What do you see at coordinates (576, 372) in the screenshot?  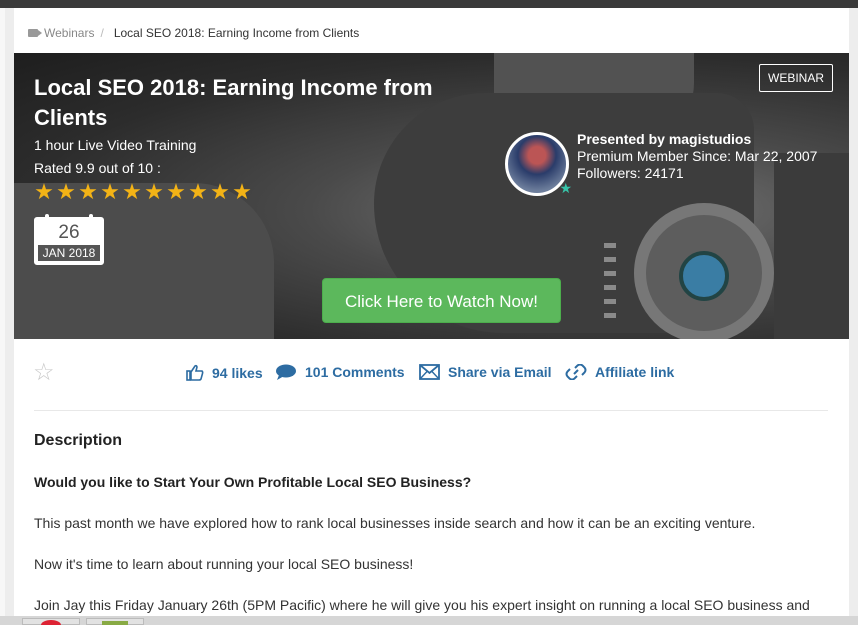 I see `link-icon` at bounding box center [576, 372].